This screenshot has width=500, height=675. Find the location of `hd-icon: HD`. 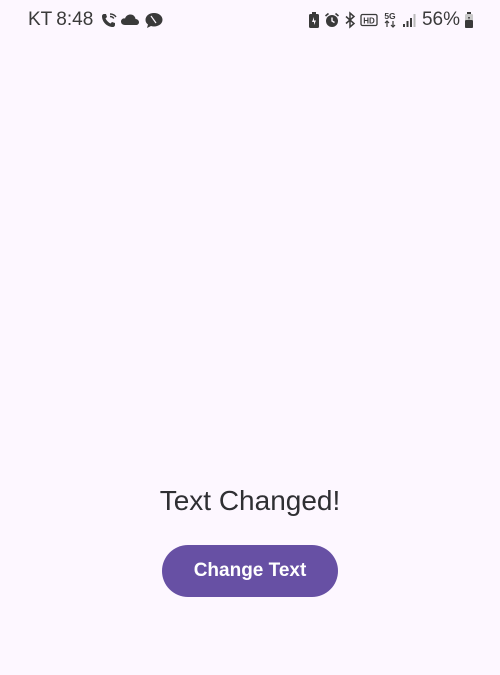

hd-icon: HD is located at coordinates (369, 20).